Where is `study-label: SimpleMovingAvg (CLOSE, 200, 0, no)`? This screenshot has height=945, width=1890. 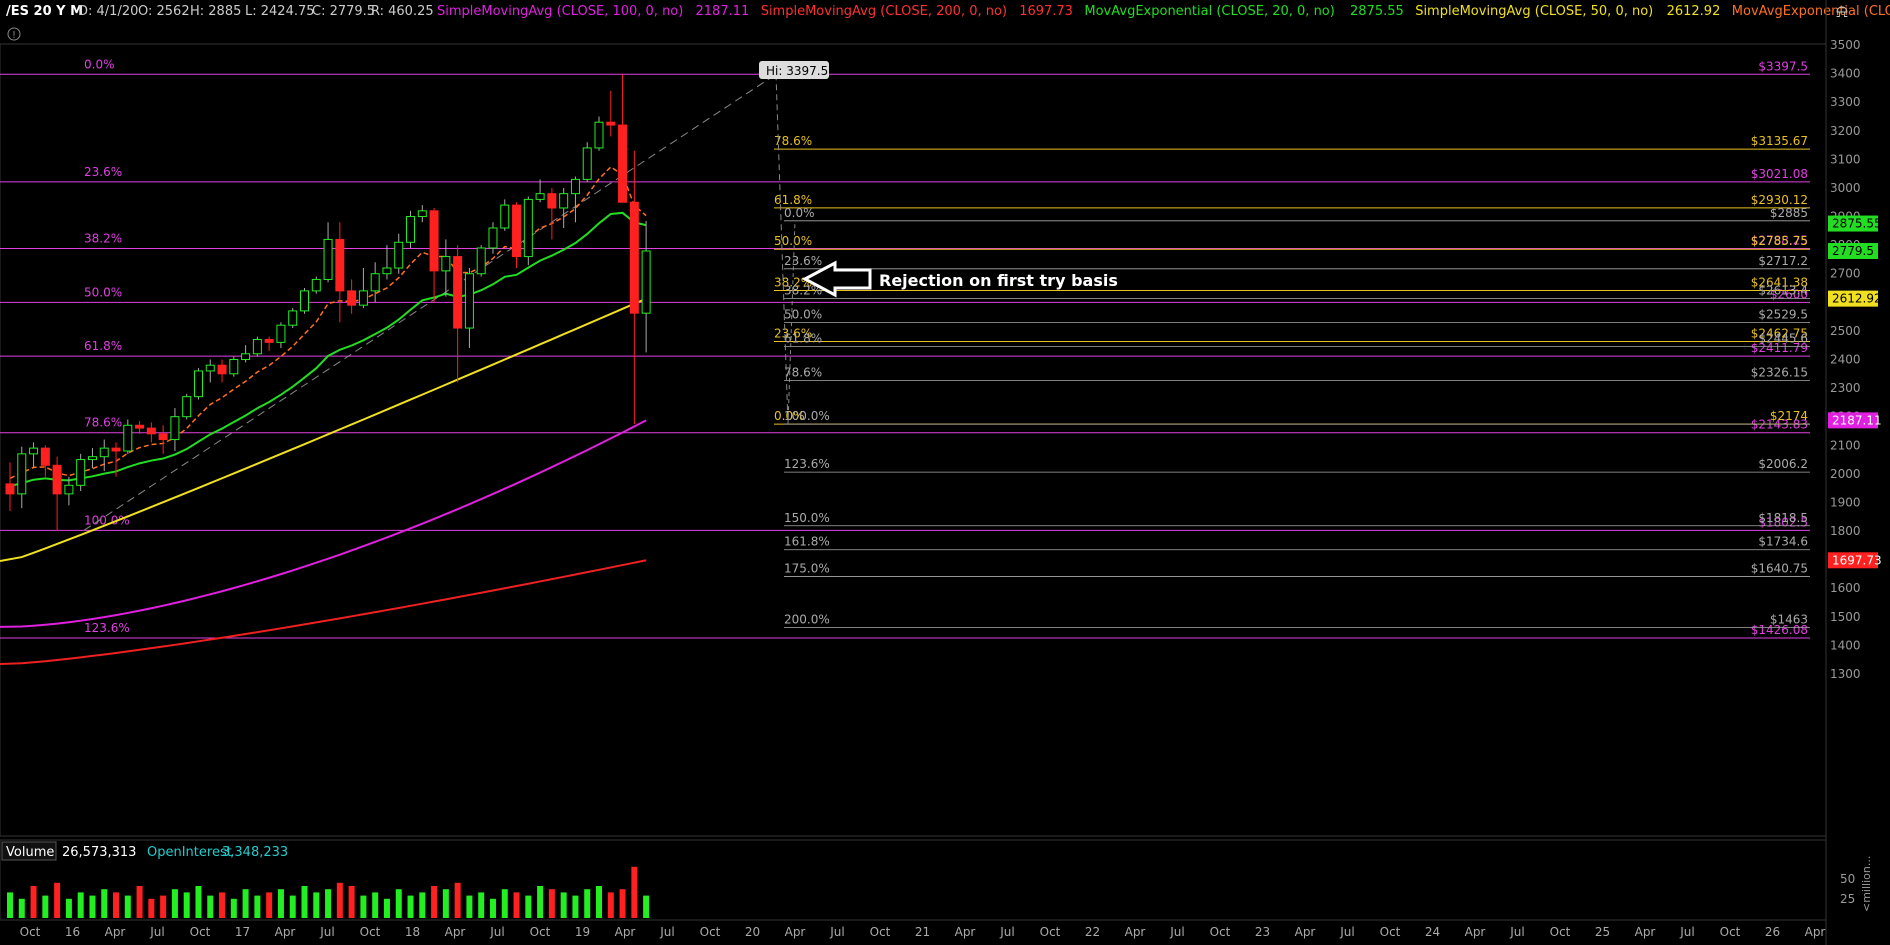 study-label: SimpleMovingAvg (CLOSE, 200, 0, no) is located at coordinates (884, 11).